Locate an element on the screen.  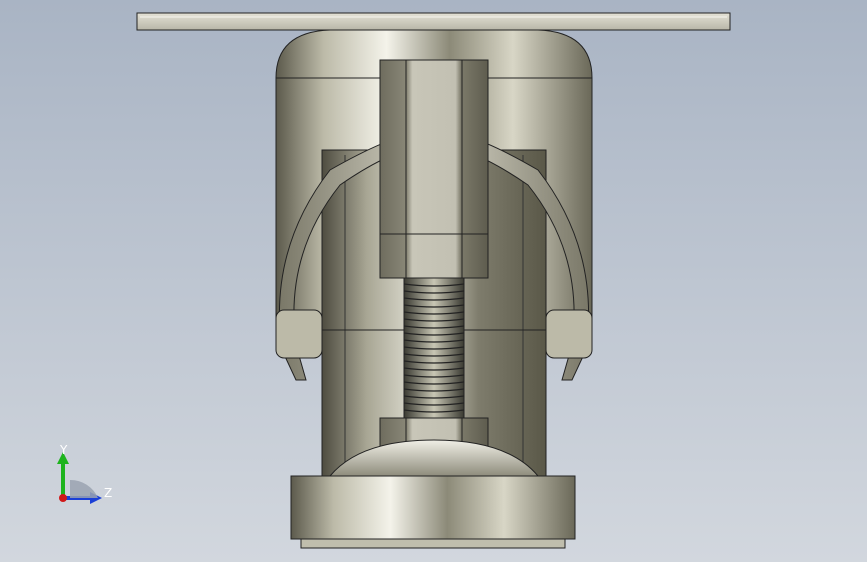
plane-indicator is located at coordinates (84, 488).